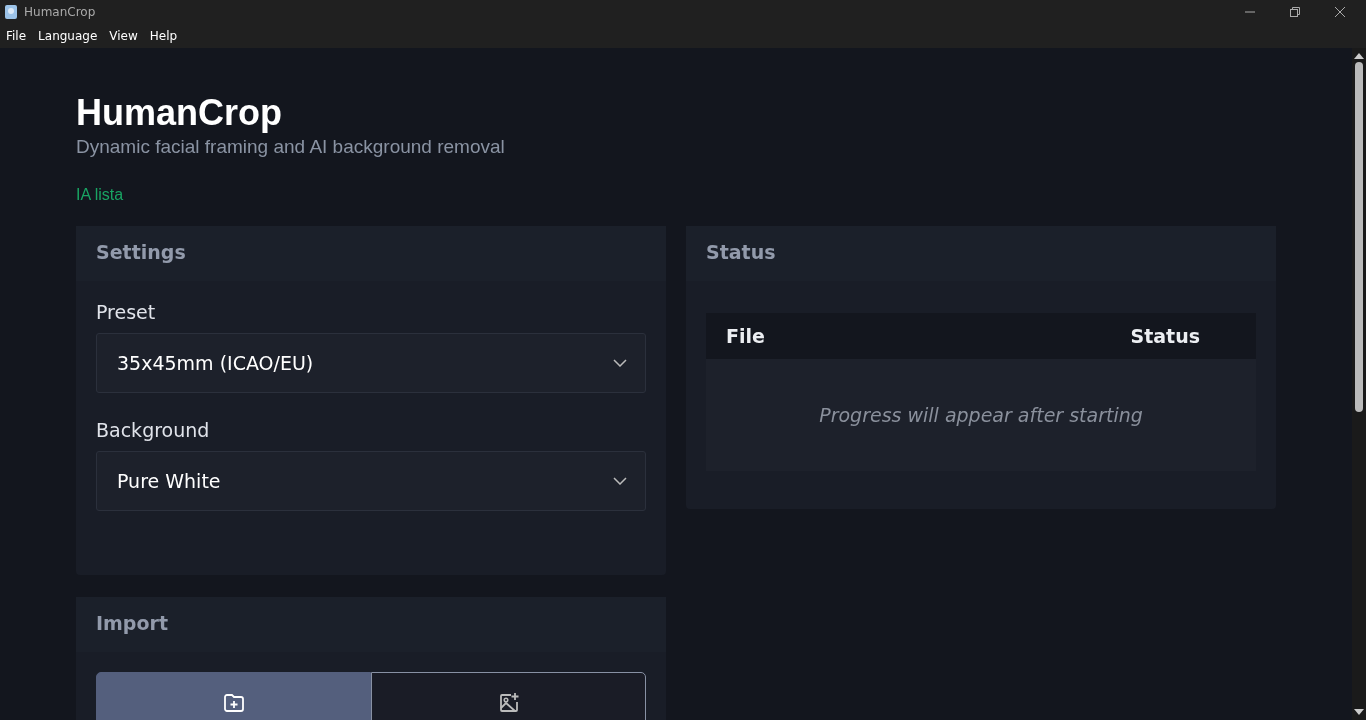 This screenshot has height=720, width=1366. I want to click on dropdown: 35x45mm (ICAO/EU), so click(371, 363).